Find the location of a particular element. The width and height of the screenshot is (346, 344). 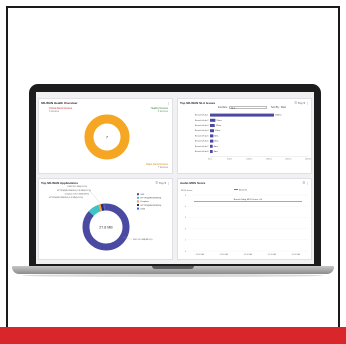

healthy-sub: 0 devices is located at coordinates (162, 111).